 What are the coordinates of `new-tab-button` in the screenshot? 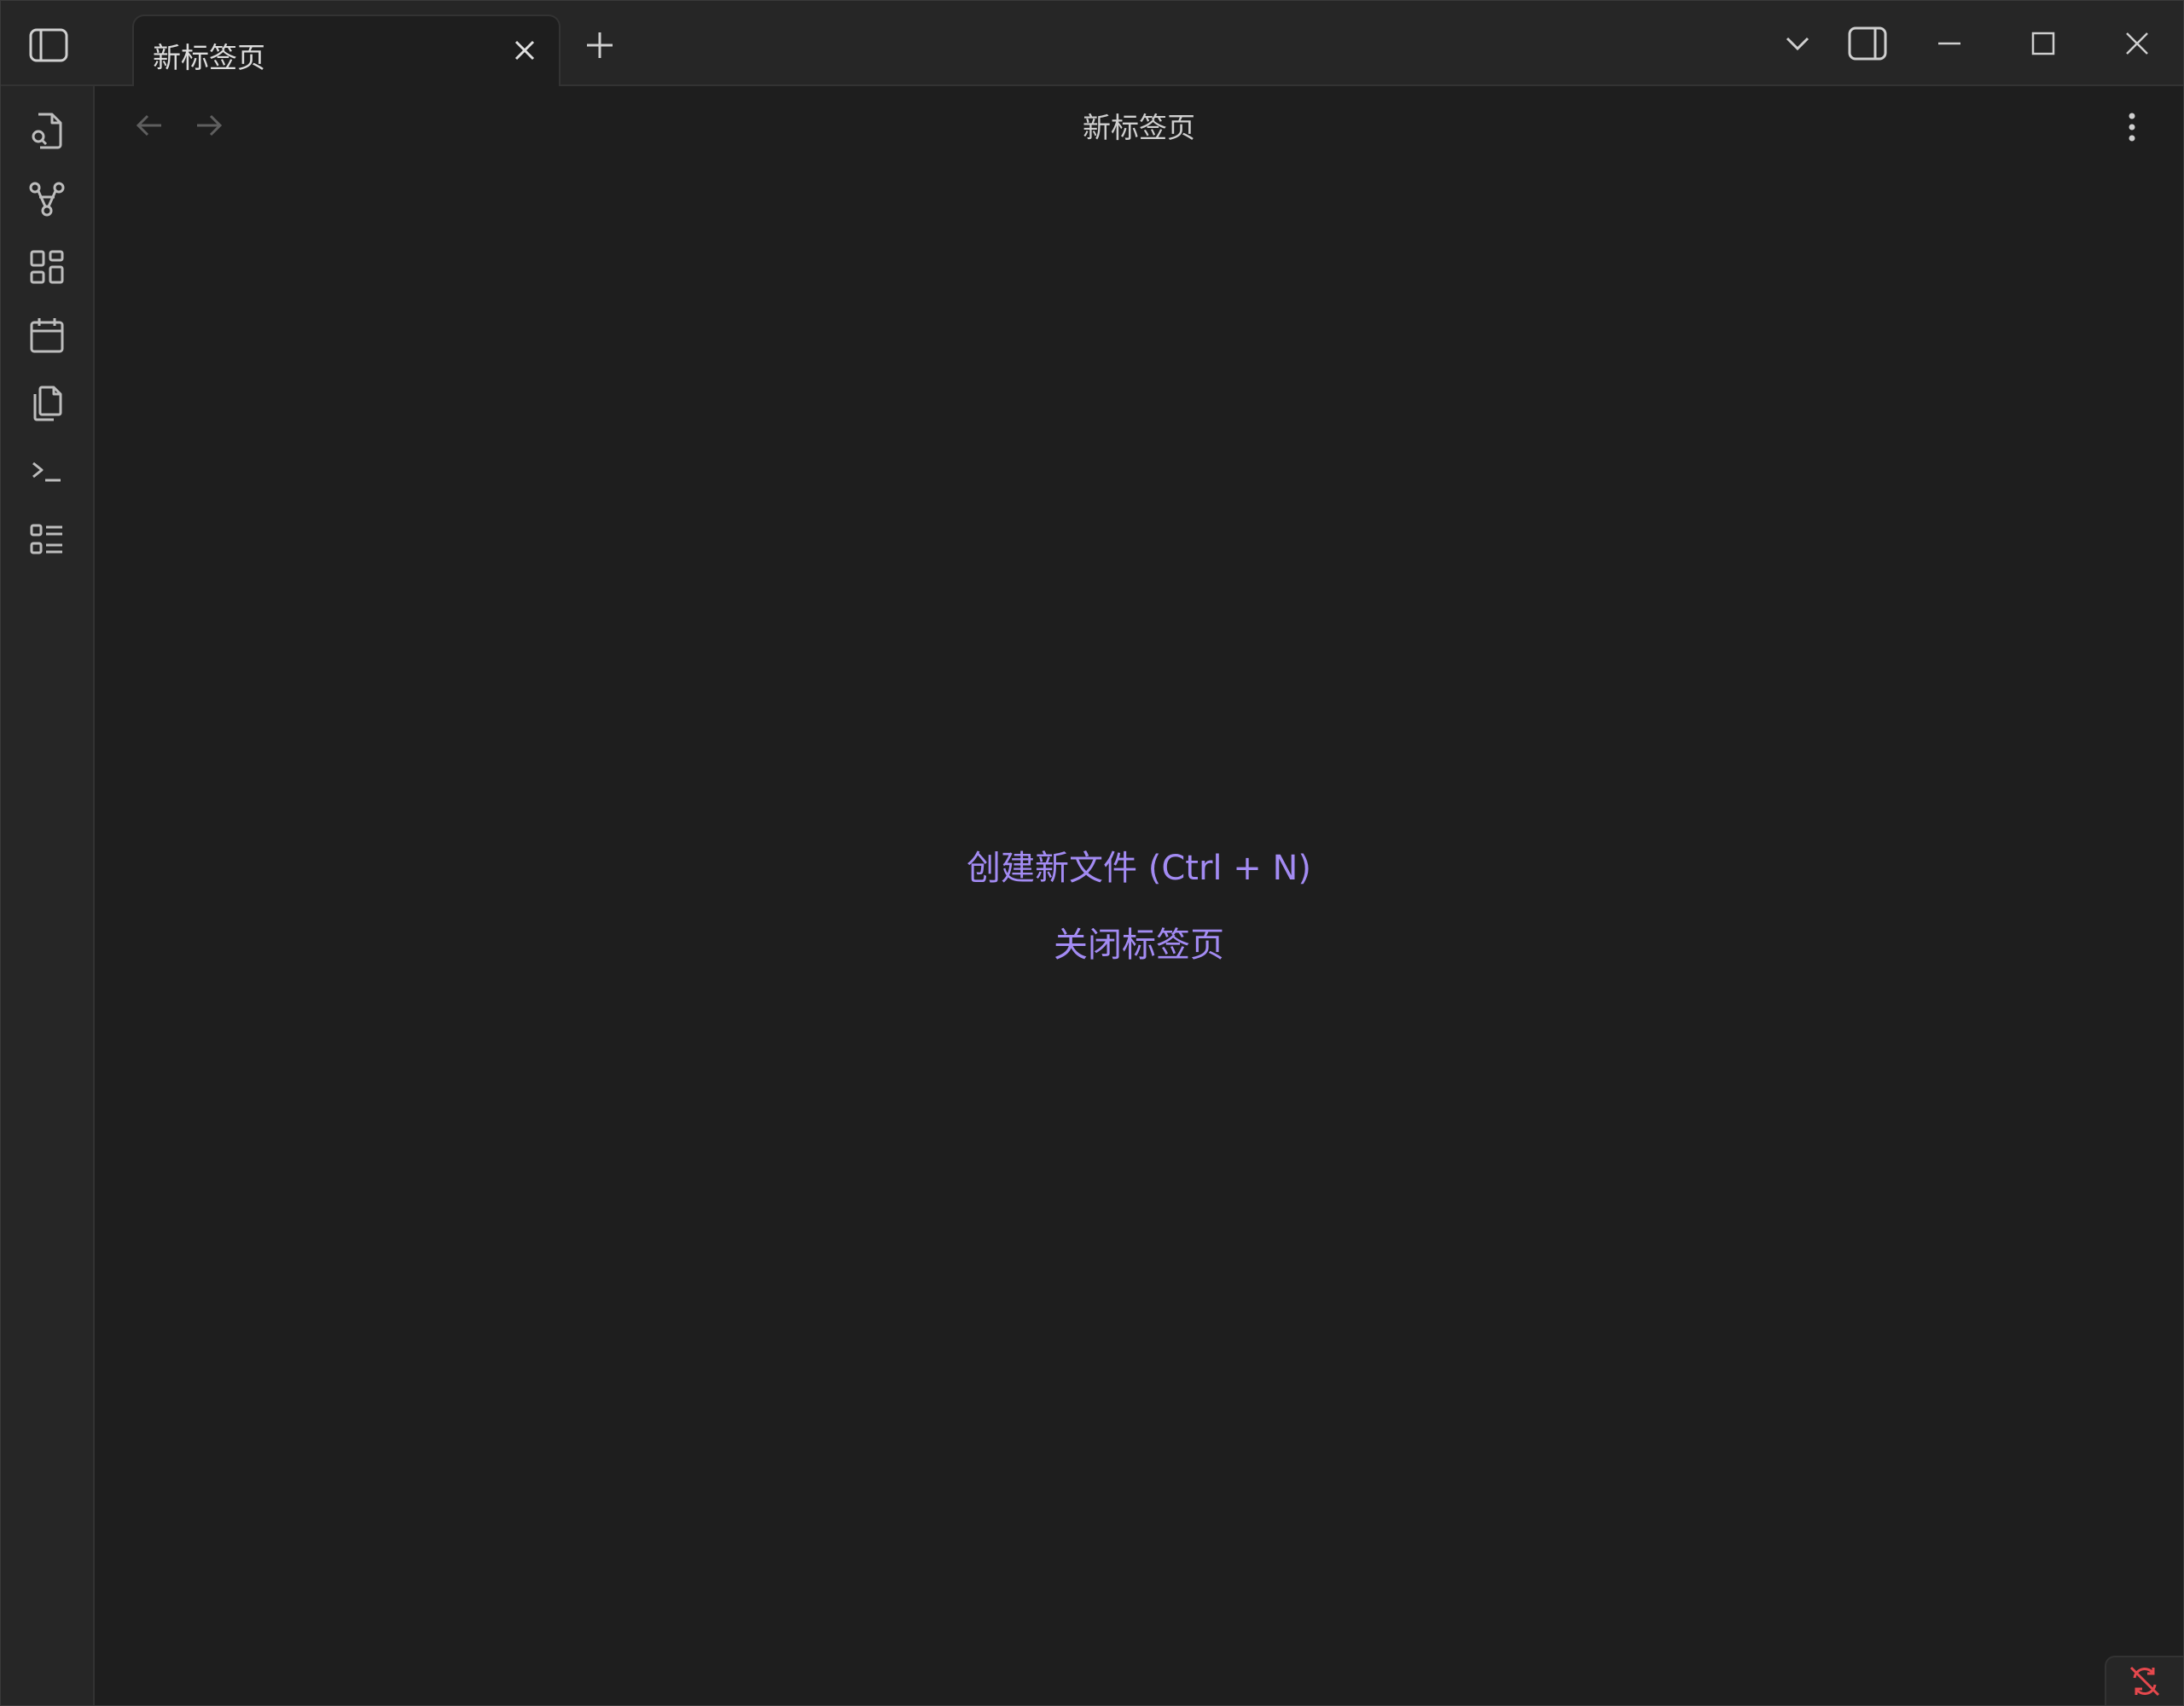 It's located at (600, 45).